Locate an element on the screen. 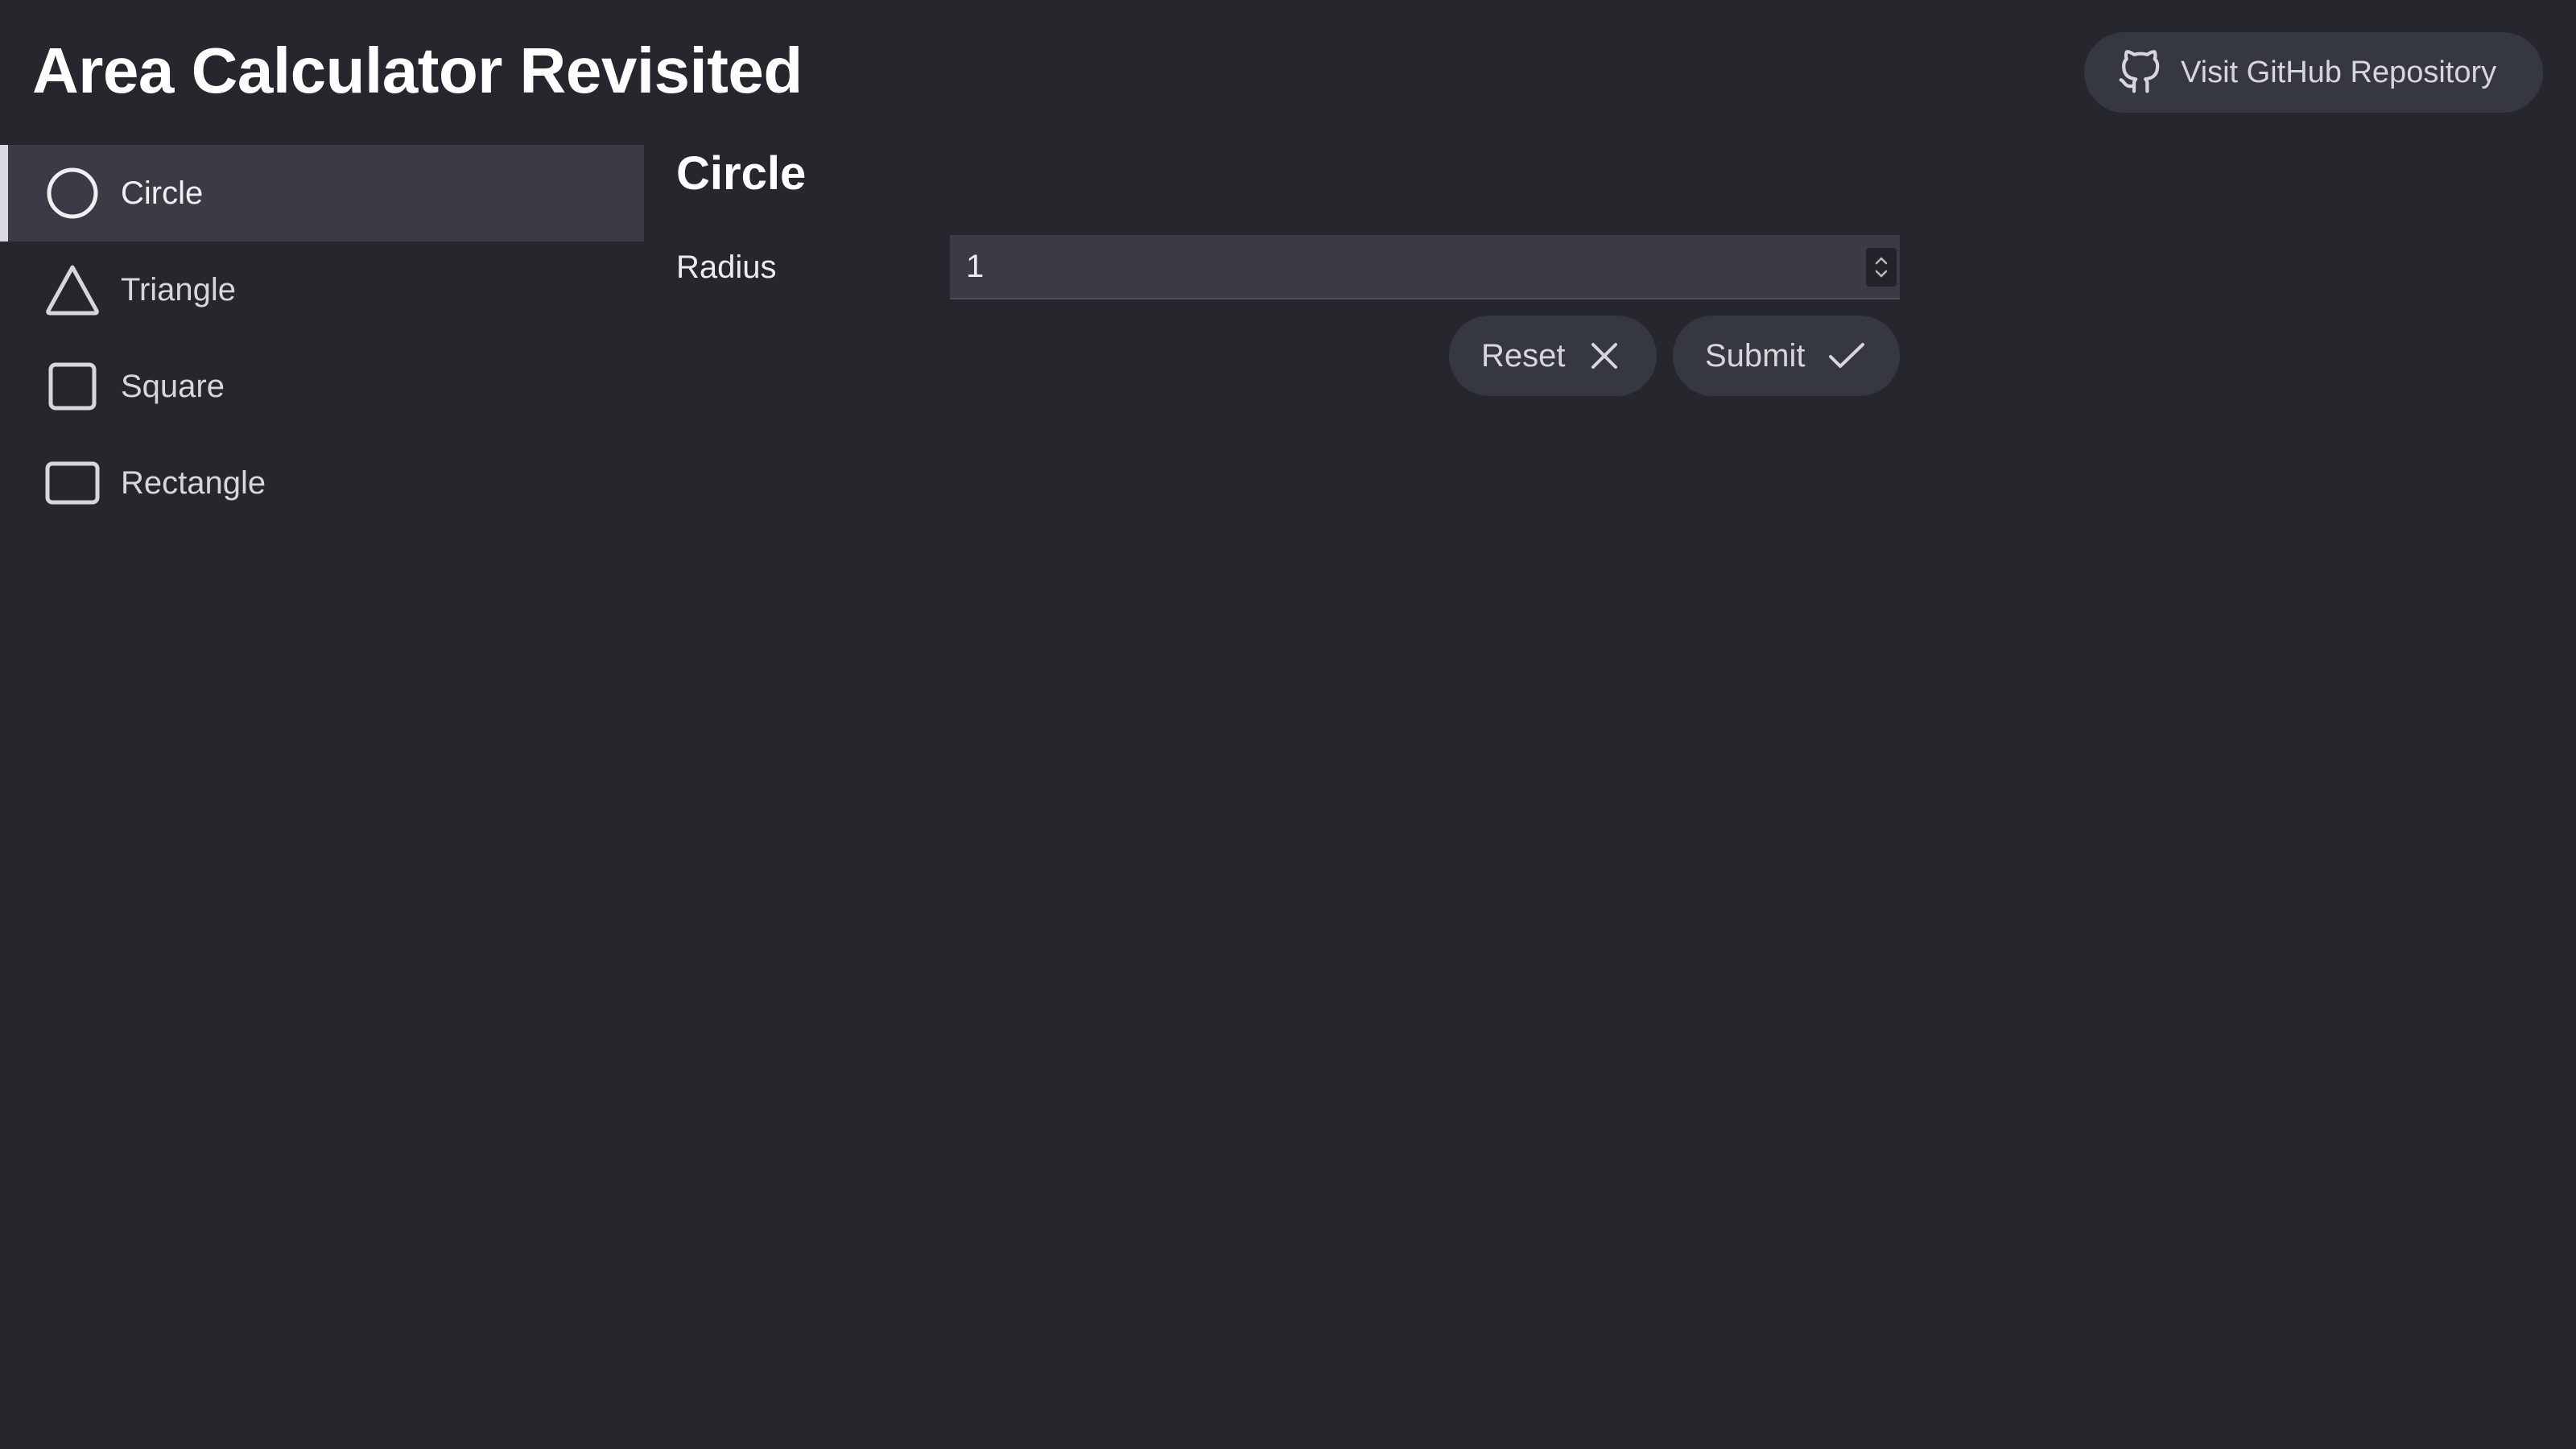 Image resolution: width=2576 pixels, height=1449 pixels. submit-button: Submit is located at coordinates (1786, 356).